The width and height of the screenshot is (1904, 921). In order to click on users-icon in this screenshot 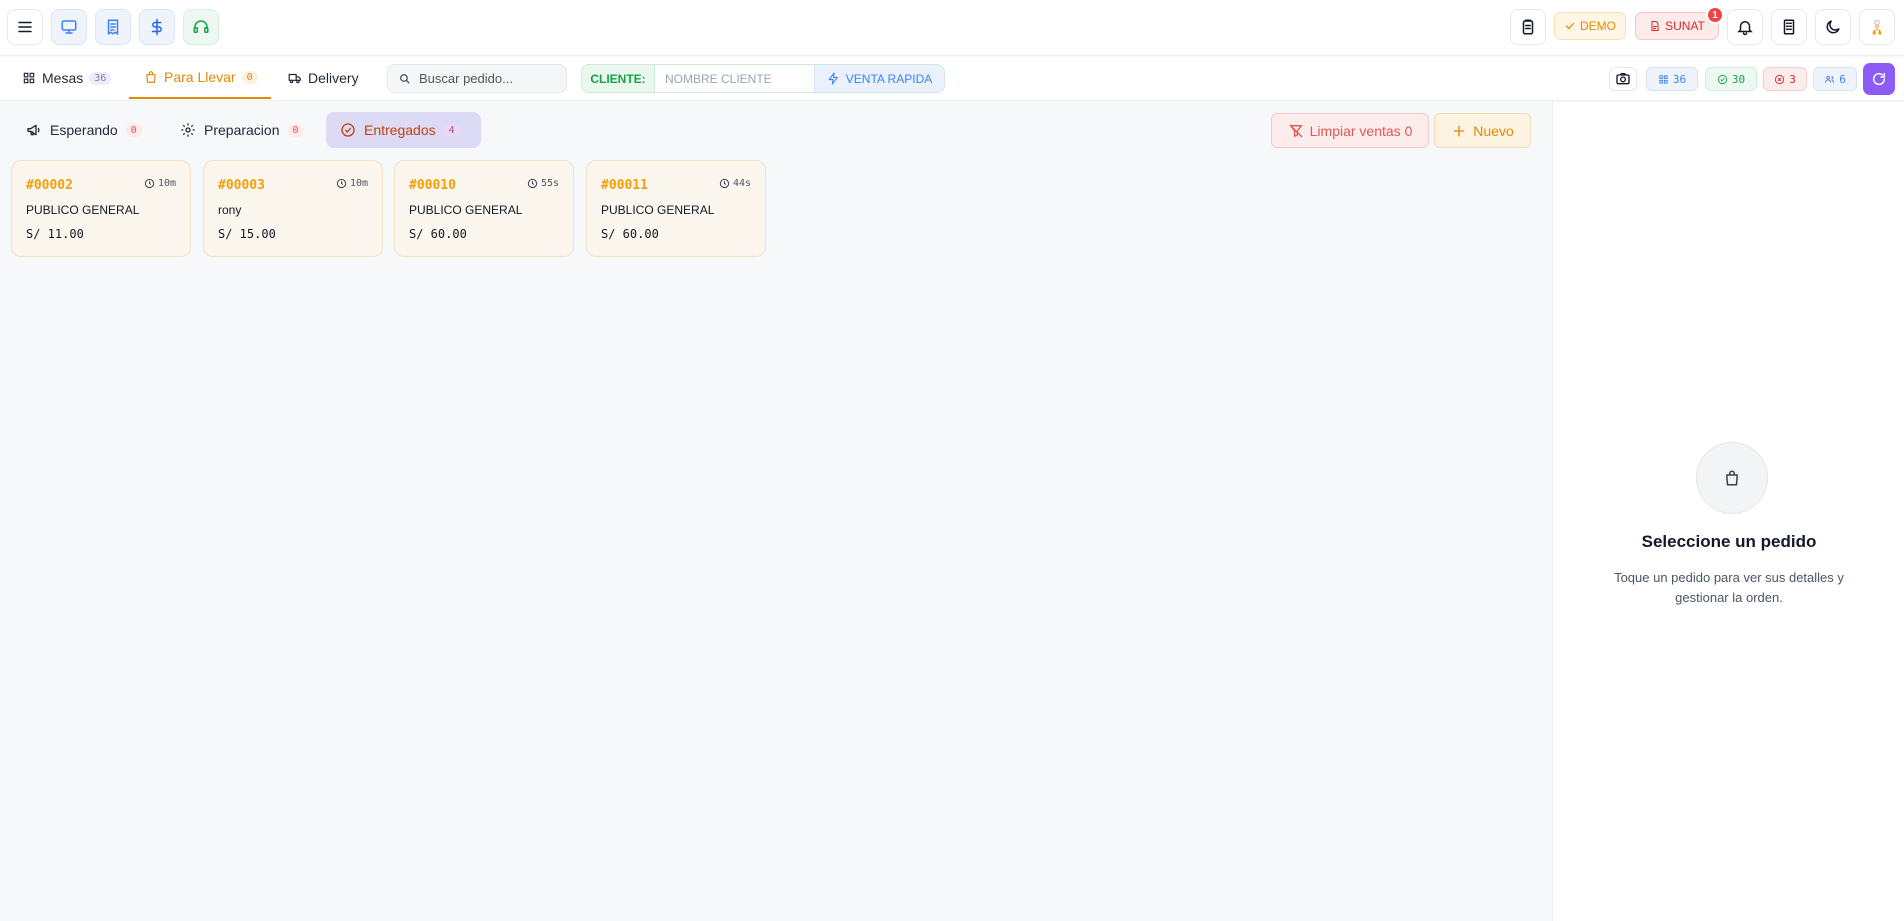, I will do `click(1830, 79)`.